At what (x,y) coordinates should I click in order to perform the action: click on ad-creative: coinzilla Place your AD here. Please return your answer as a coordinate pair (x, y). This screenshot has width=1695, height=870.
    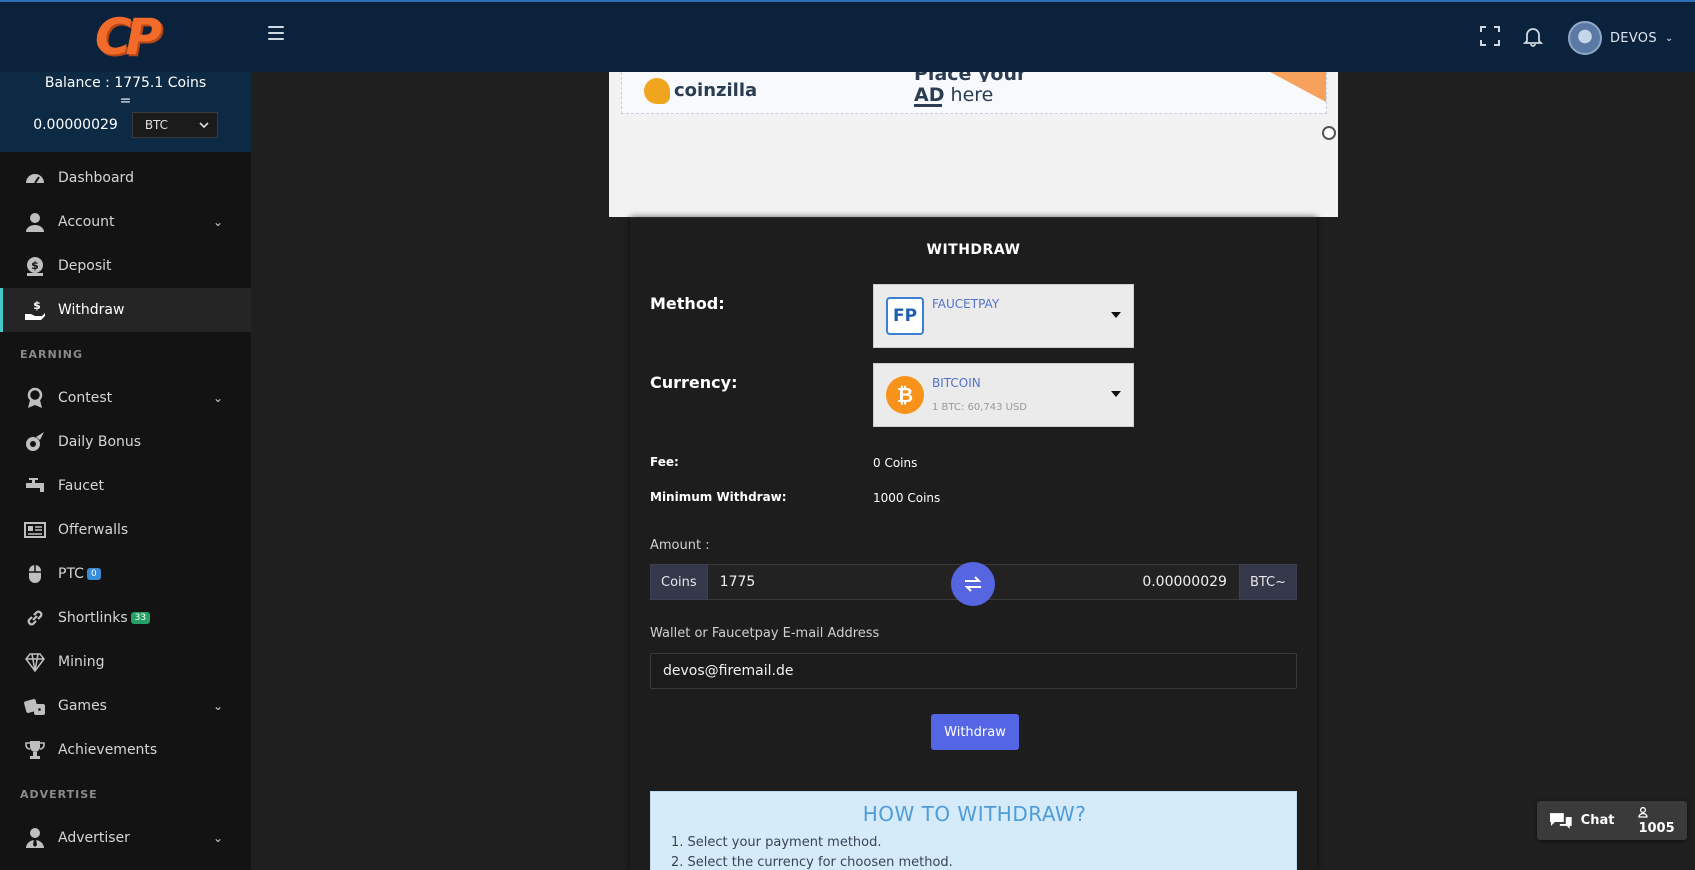
    Looking at the image, I should click on (974, 93).